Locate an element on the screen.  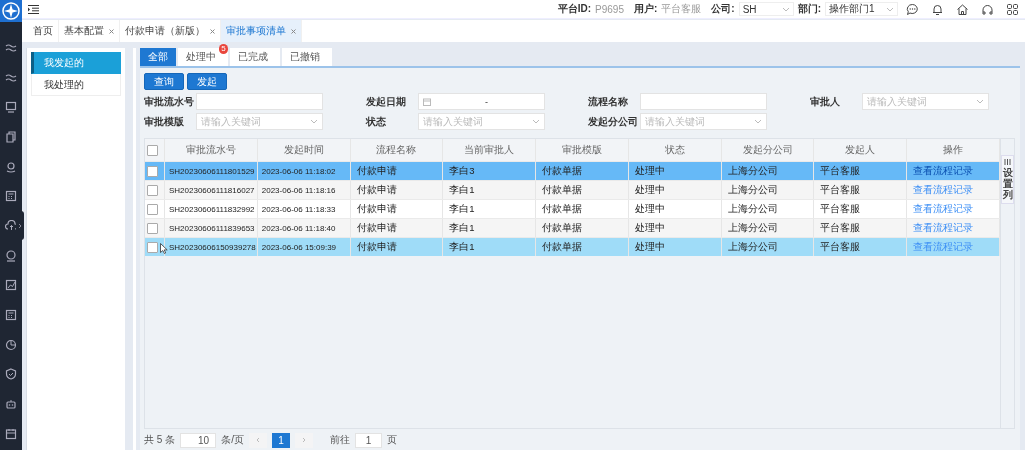
chat-icon is located at coordinates (912, 9).